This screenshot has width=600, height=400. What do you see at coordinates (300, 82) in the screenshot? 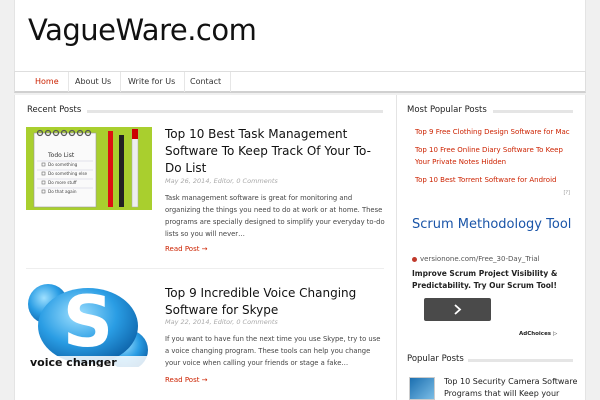
I see `main-nav: Home About Us Write for Us Contact` at bounding box center [300, 82].